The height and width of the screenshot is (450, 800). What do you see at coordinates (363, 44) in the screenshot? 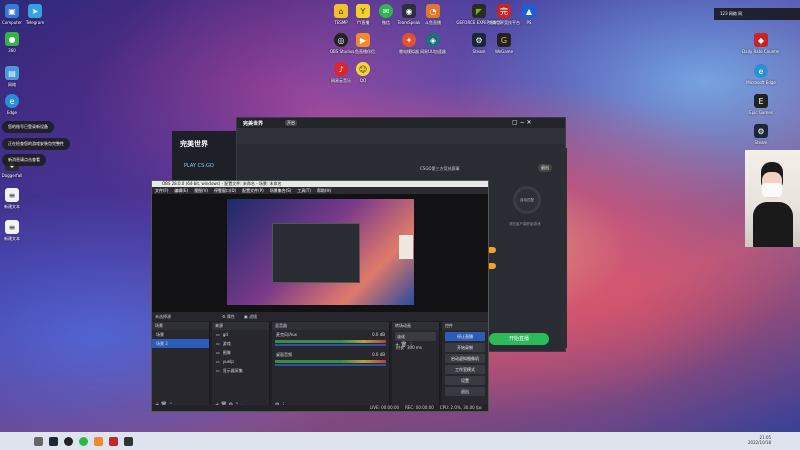
I see `desktop-icon: ▶ 斗鱼直播伴侣` at bounding box center [363, 44].